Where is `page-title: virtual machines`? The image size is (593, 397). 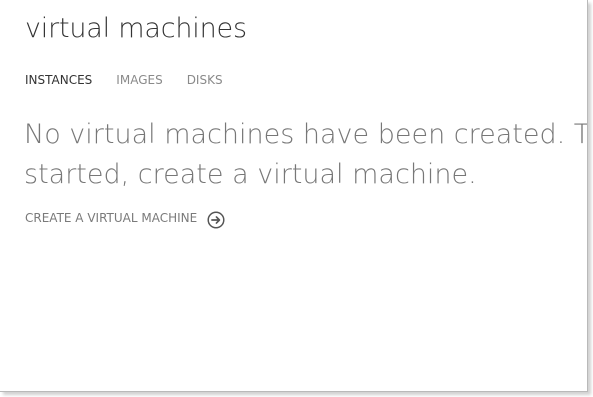 page-title: virtual machines is located at coordinates (136, 28).